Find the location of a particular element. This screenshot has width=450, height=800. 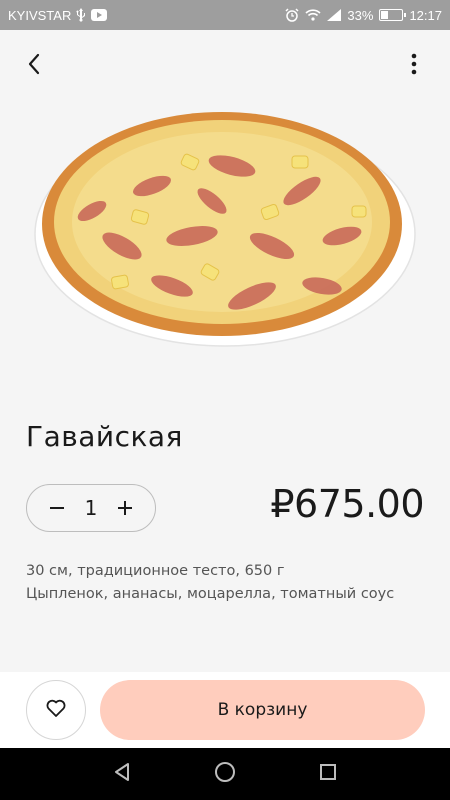

product-price: ₽675.00 is located at coordinates (347, 504).